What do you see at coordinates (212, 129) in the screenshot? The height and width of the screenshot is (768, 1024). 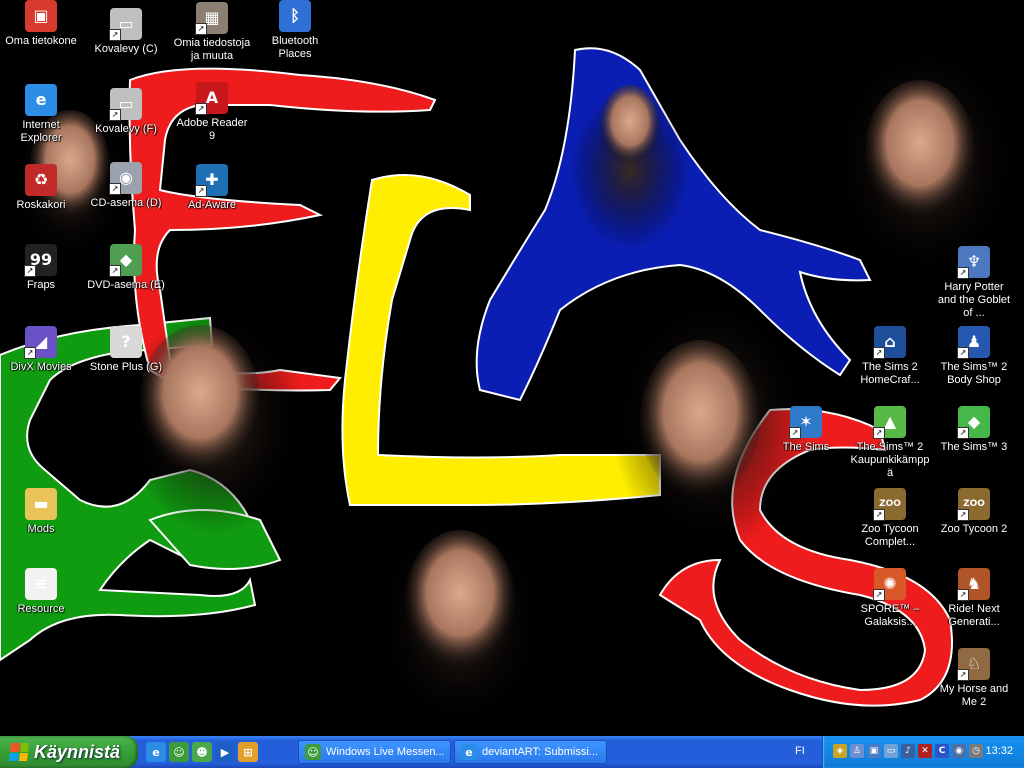 I see `desktop-icon-label: Adobe Reader 9` at bounding box center [212, 129].